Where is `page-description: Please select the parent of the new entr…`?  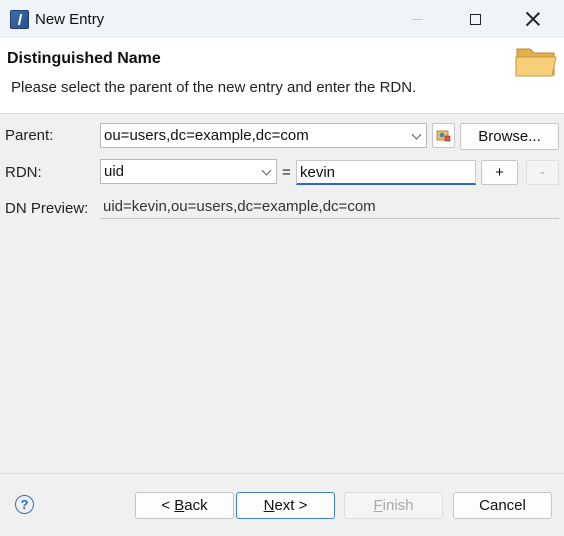 page-description: Please select the parent of the new entr… is located at coordinates (214, 87).